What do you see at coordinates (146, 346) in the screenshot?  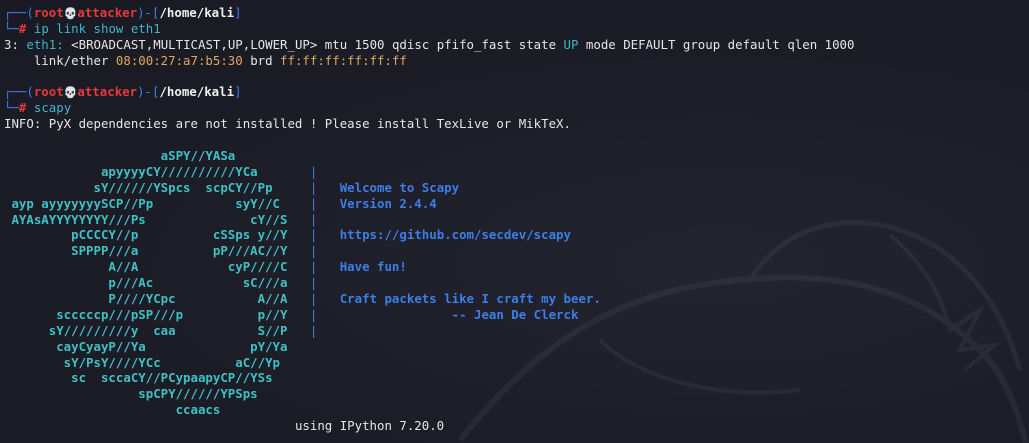 I see `banner-art-line: cayCyayP//Ya pY/Ya` at bounding box center [146, 346].